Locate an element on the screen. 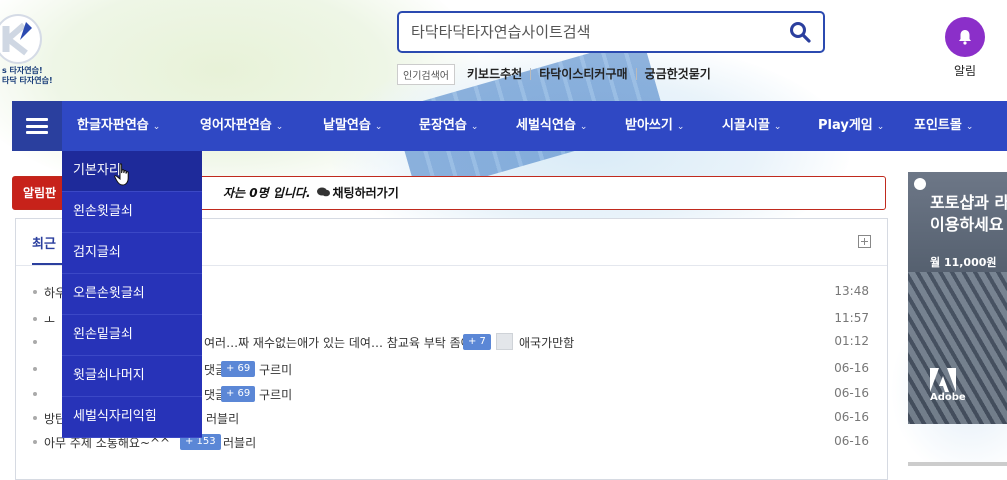 The width and height of the screenshot is (1007, 480). dropdown-item-left-upper: 왼손윗글쇠 is located at coordinates (132, 212).